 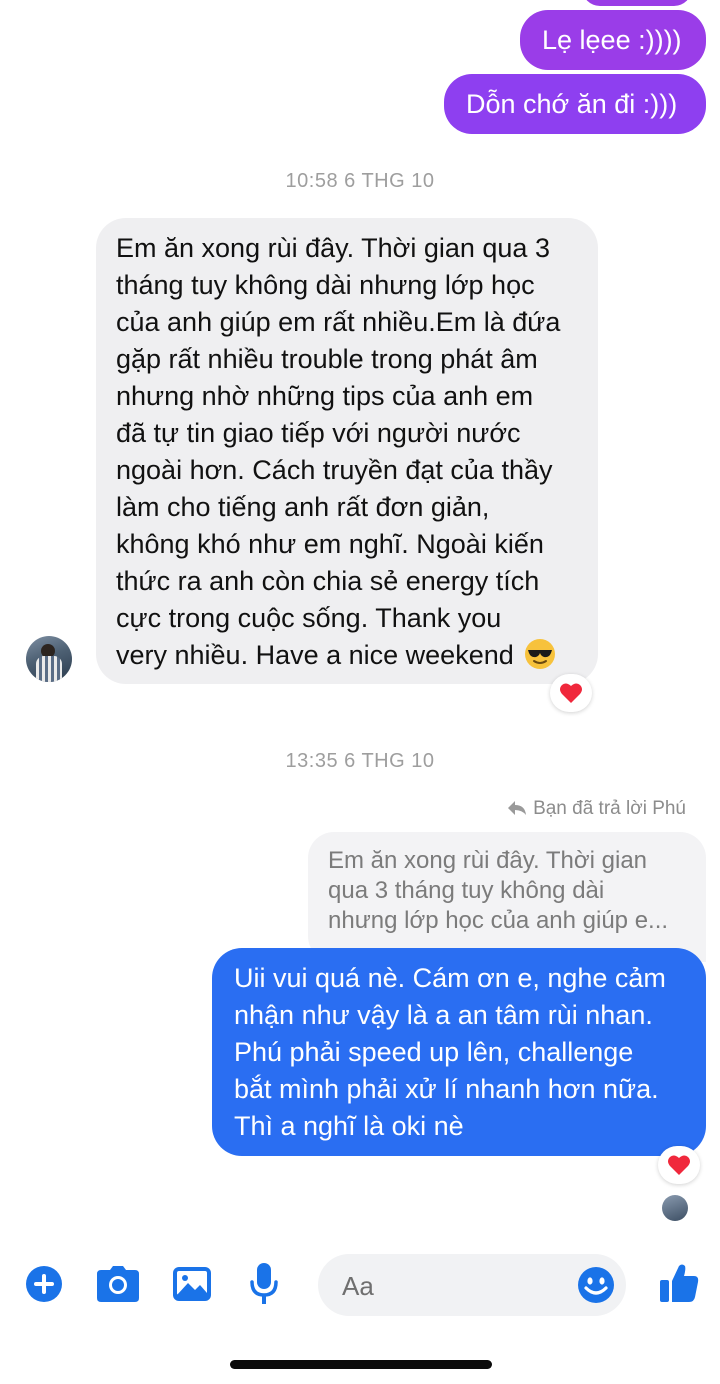 I want to click on timestamp: 13:35 6 THG 10, so click(x=360, y=761).